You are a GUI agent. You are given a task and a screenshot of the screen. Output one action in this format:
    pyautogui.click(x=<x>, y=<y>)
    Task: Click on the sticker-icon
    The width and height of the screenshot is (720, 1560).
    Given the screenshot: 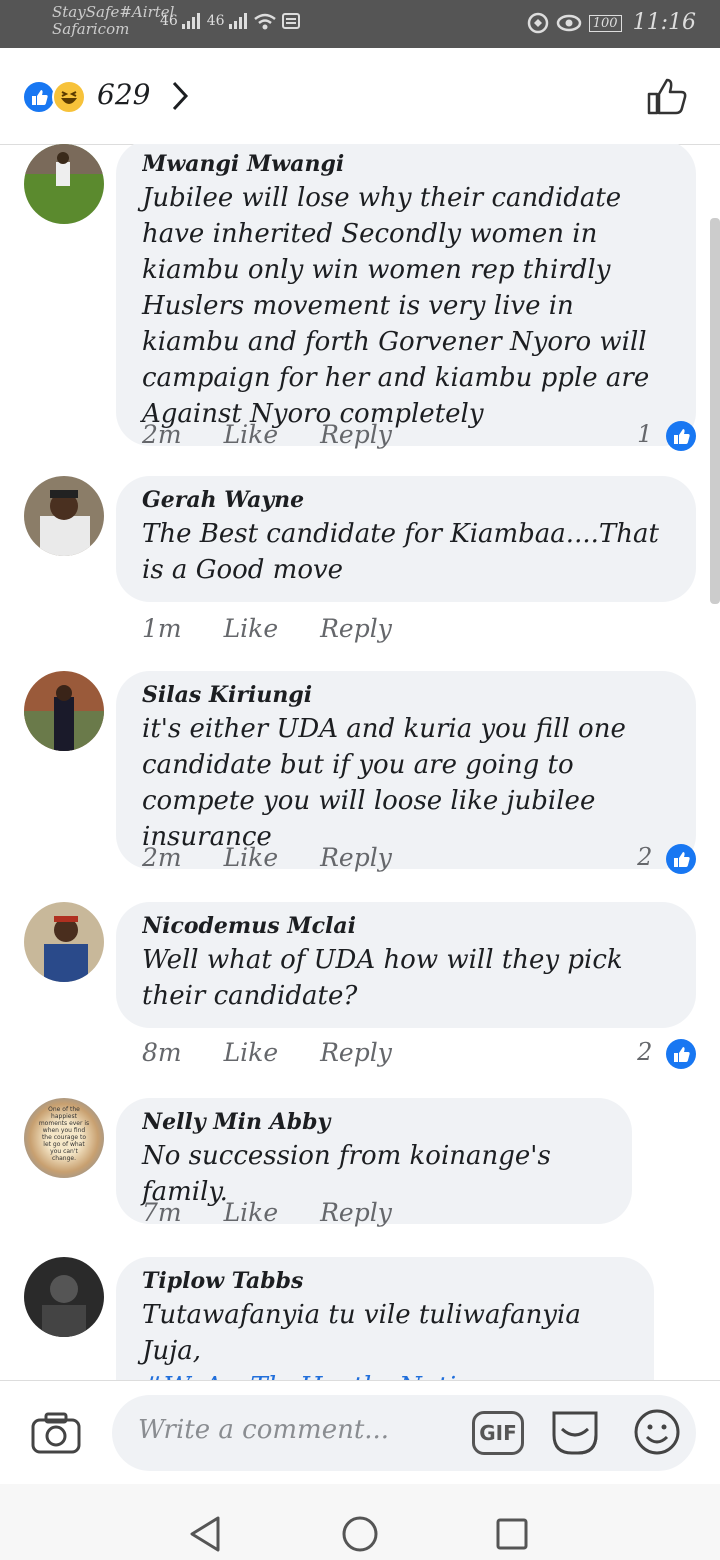 What is the action you would take?
    pyautogui.click(x=575, y=1432)
    